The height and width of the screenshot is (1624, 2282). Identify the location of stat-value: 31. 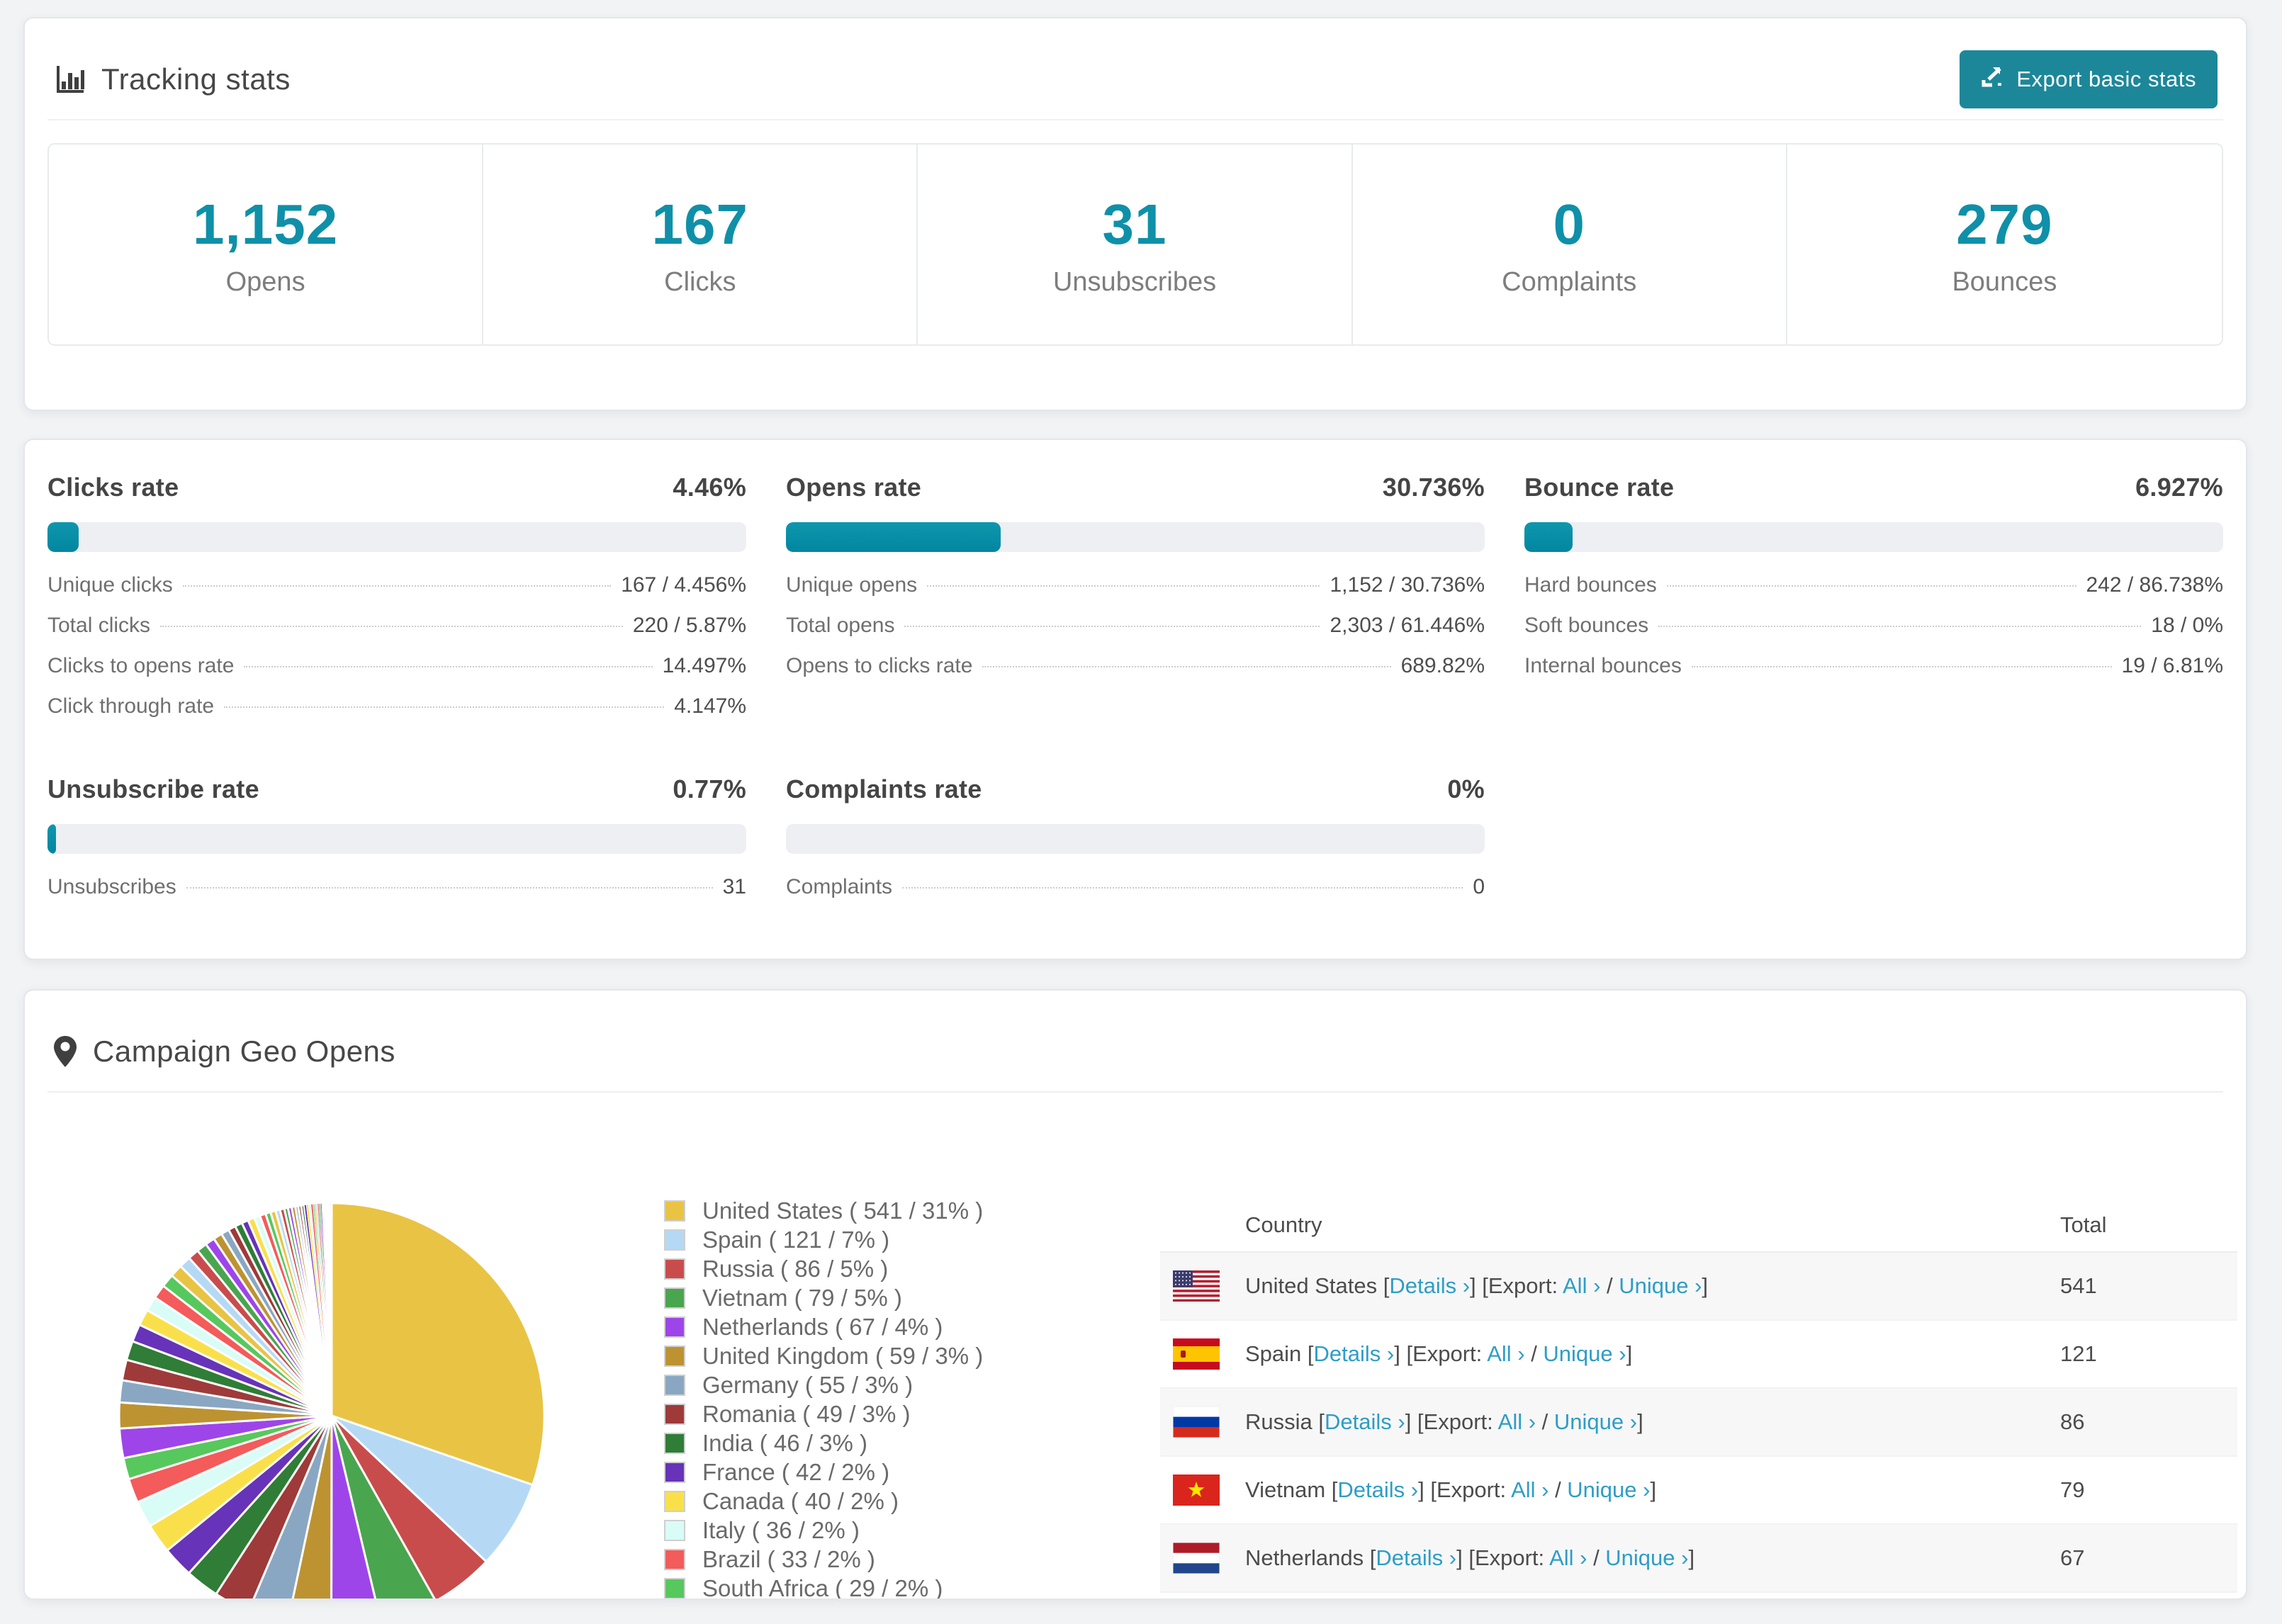
(1134, 224).